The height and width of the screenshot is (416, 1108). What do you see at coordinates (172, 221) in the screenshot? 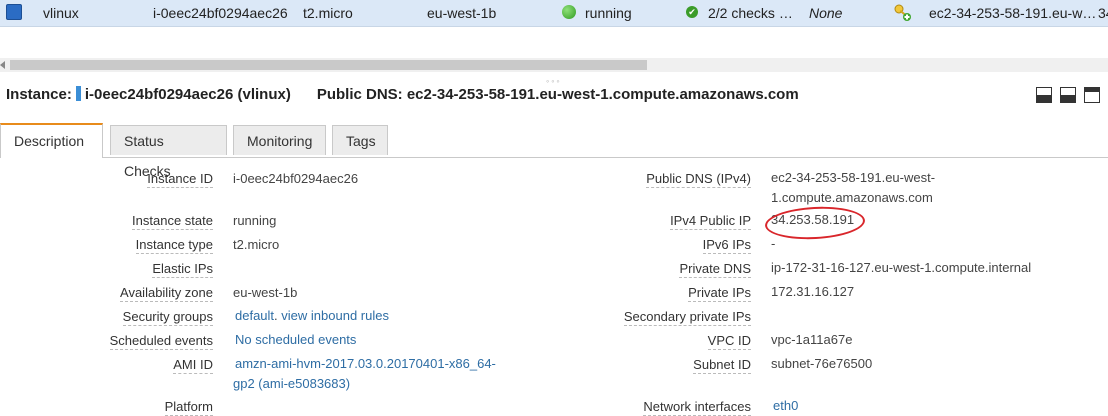
I see `instance-state-label: Instance state` at bounding box center [172, 221].